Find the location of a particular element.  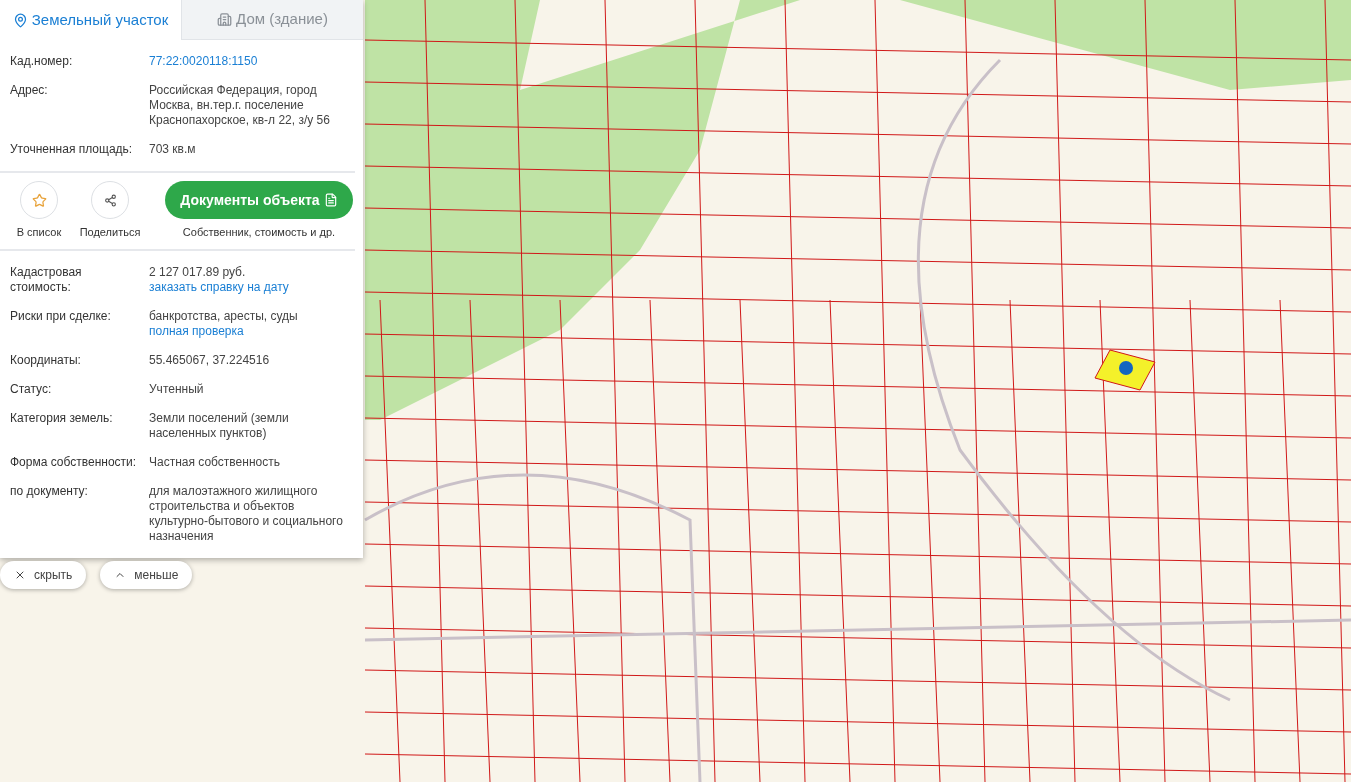

close-icon is located at coordinates (20, 575).